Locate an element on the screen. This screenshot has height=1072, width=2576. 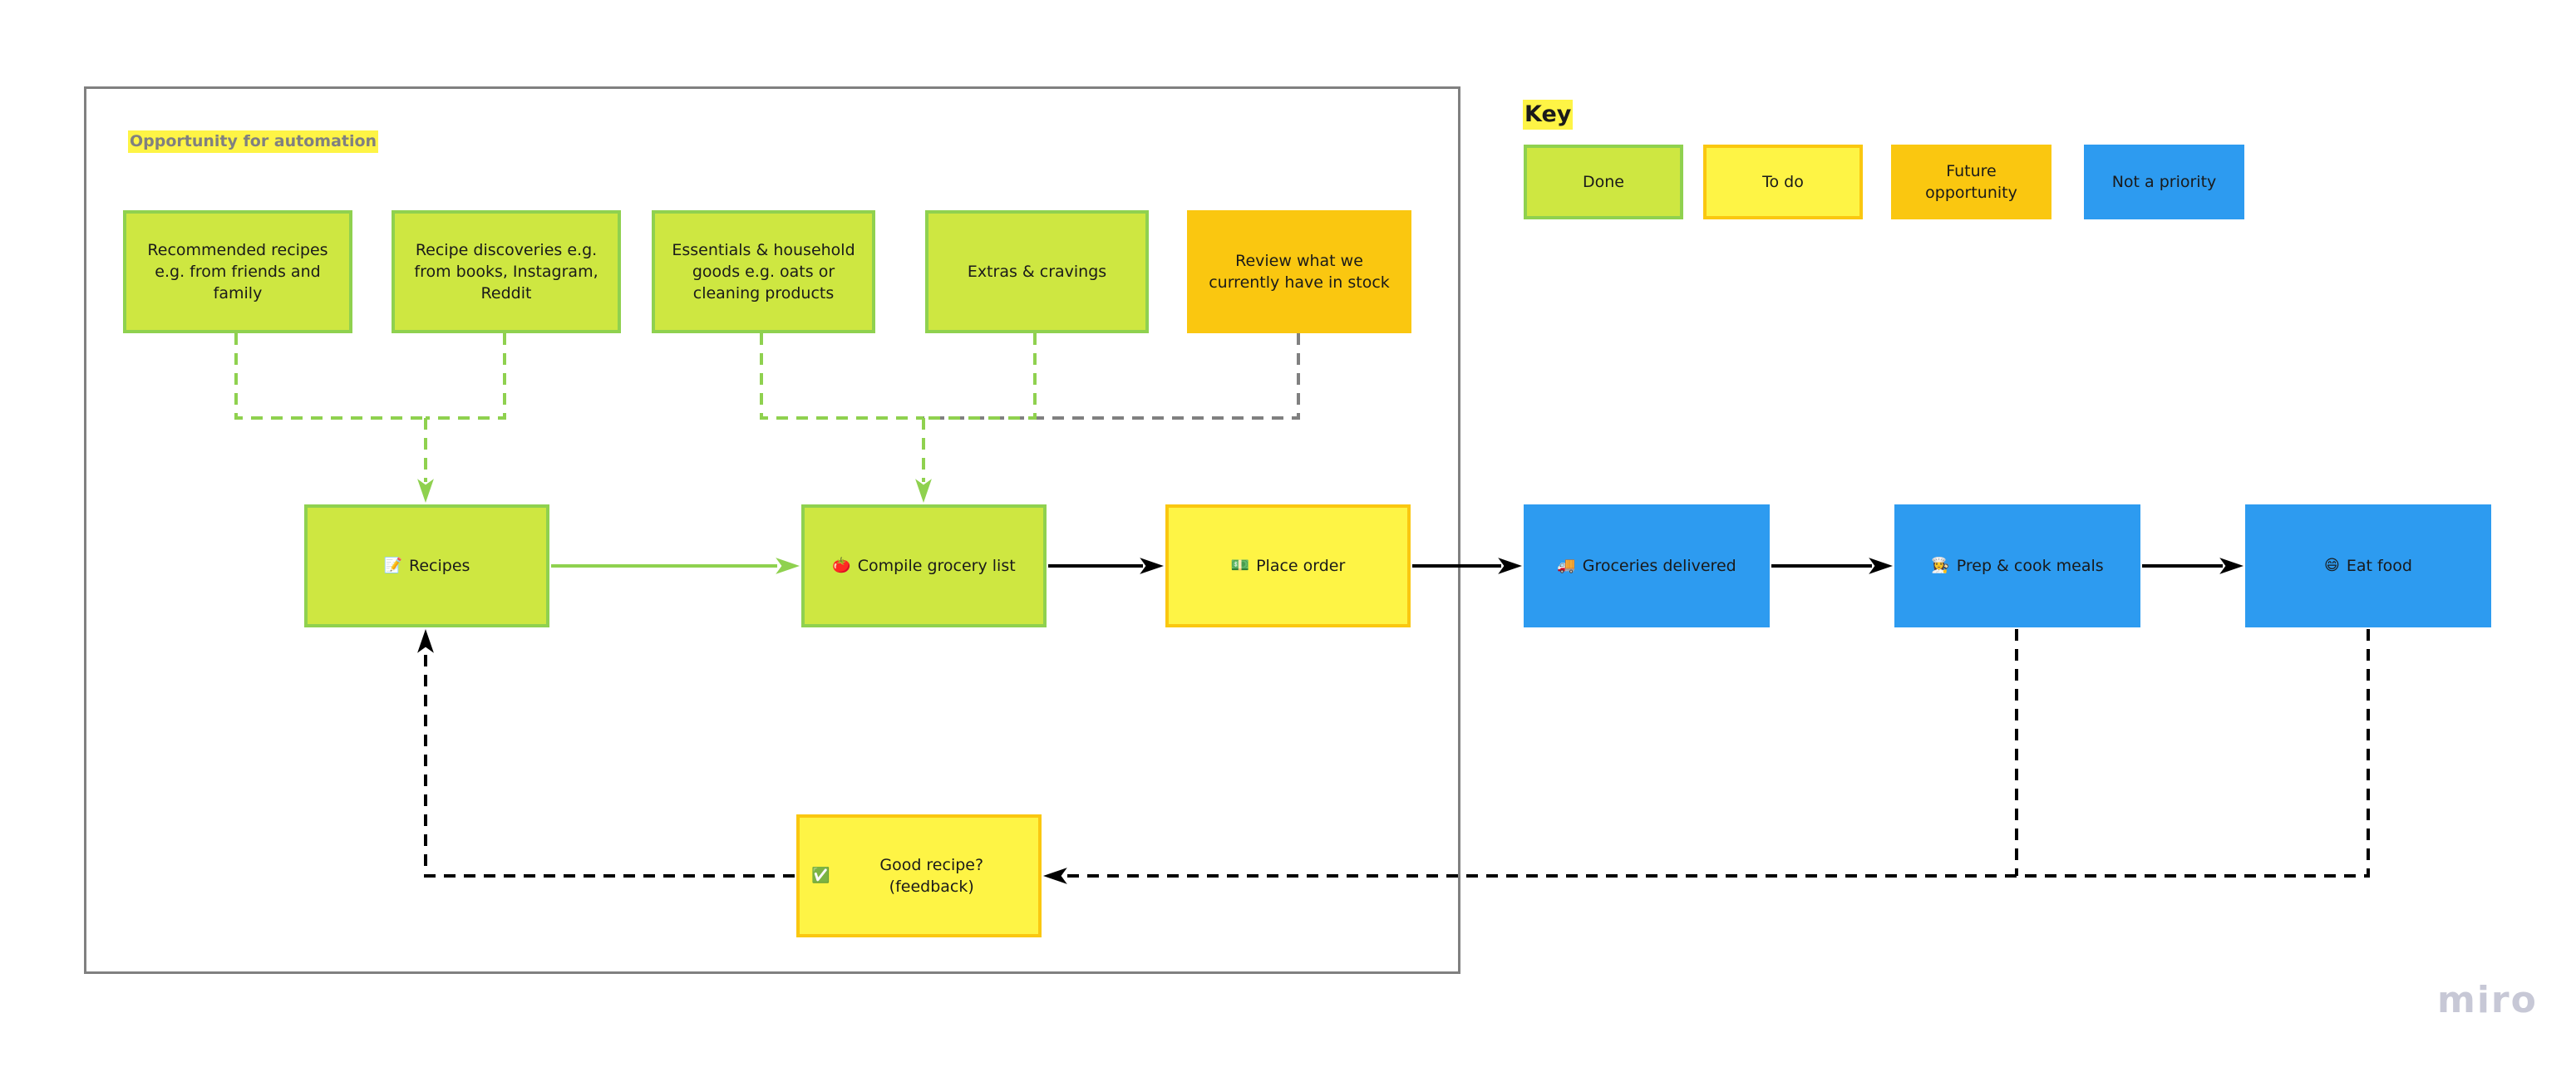
step-label: Recipes is located at coordinates (439, 566).